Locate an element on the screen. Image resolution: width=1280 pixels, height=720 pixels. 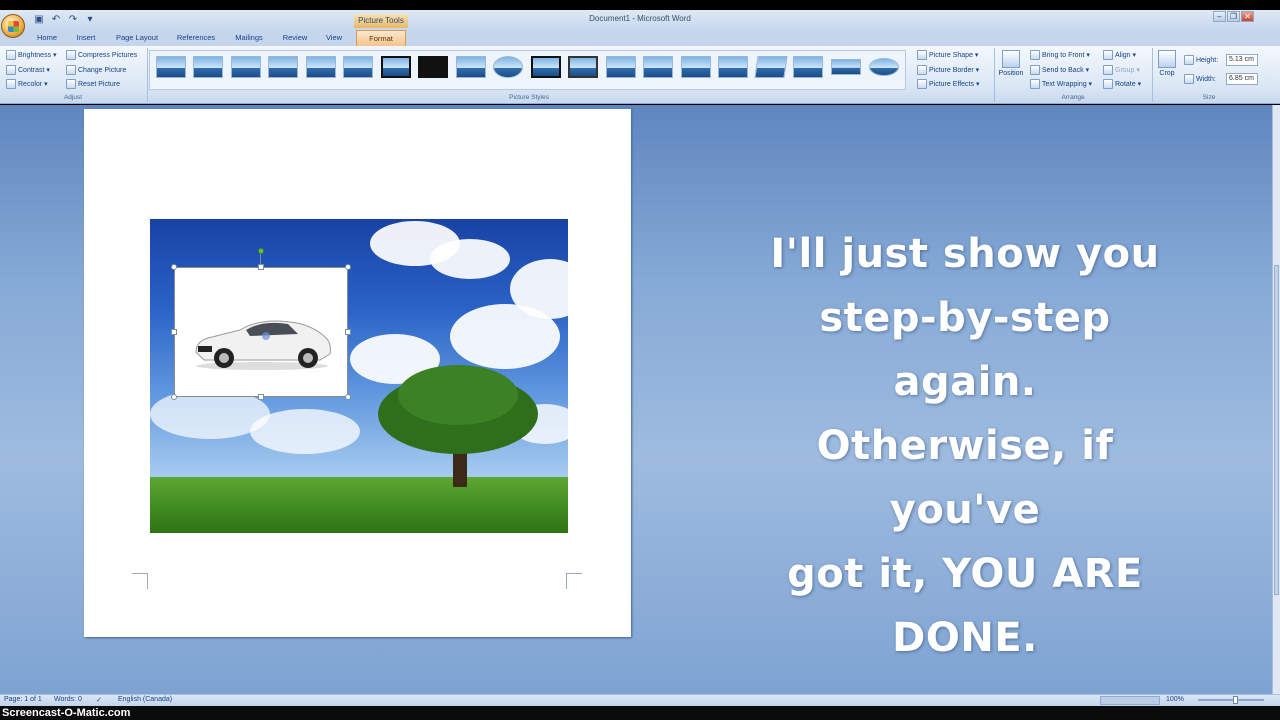
tab-page-layout: Page Layout is located at coordinates (137, 38).